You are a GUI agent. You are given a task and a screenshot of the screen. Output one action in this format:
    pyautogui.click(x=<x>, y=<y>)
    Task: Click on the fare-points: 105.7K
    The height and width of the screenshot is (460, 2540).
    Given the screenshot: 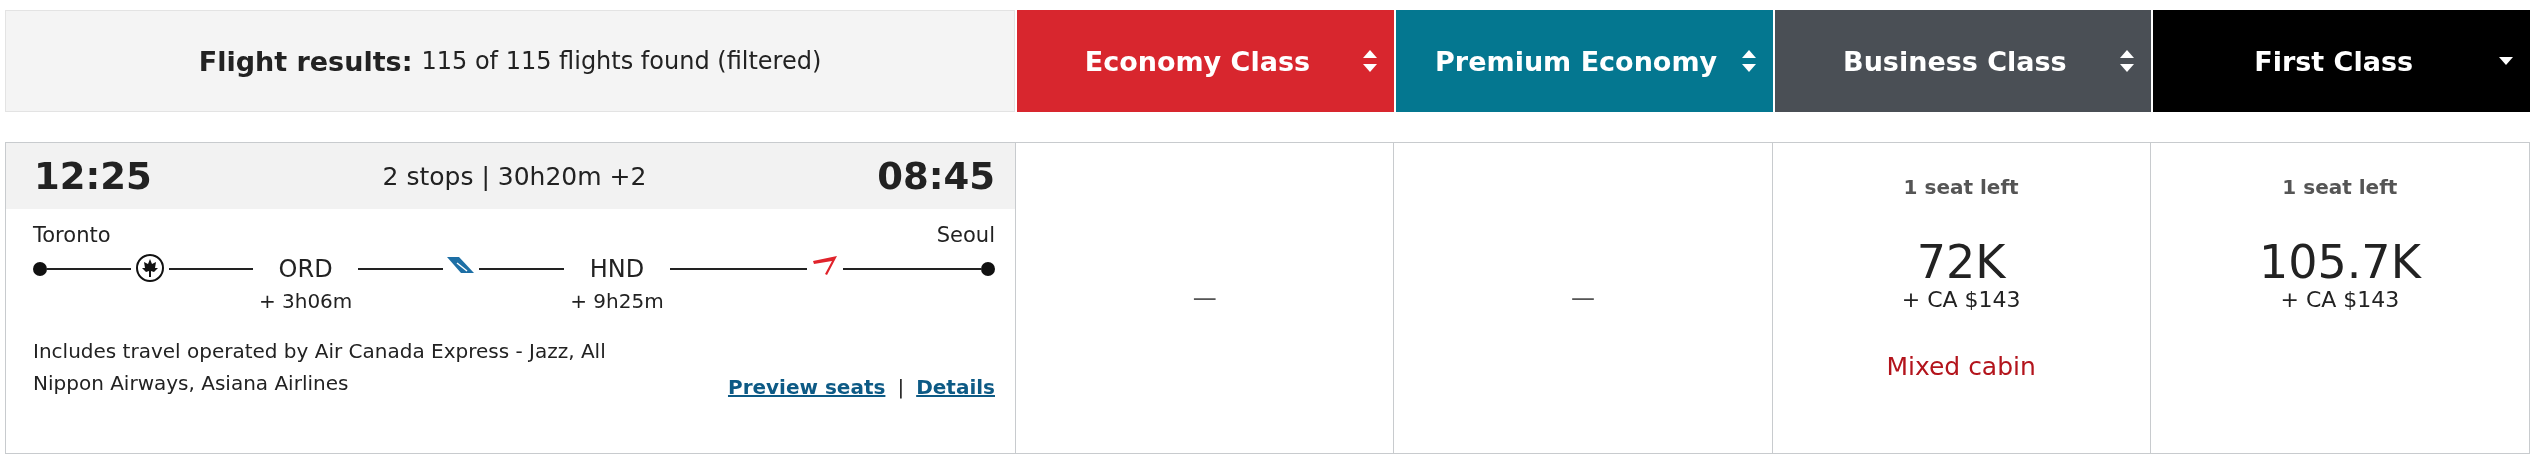 What is the action you would take?
    pyautogui.click(x=2339, y=262)
    